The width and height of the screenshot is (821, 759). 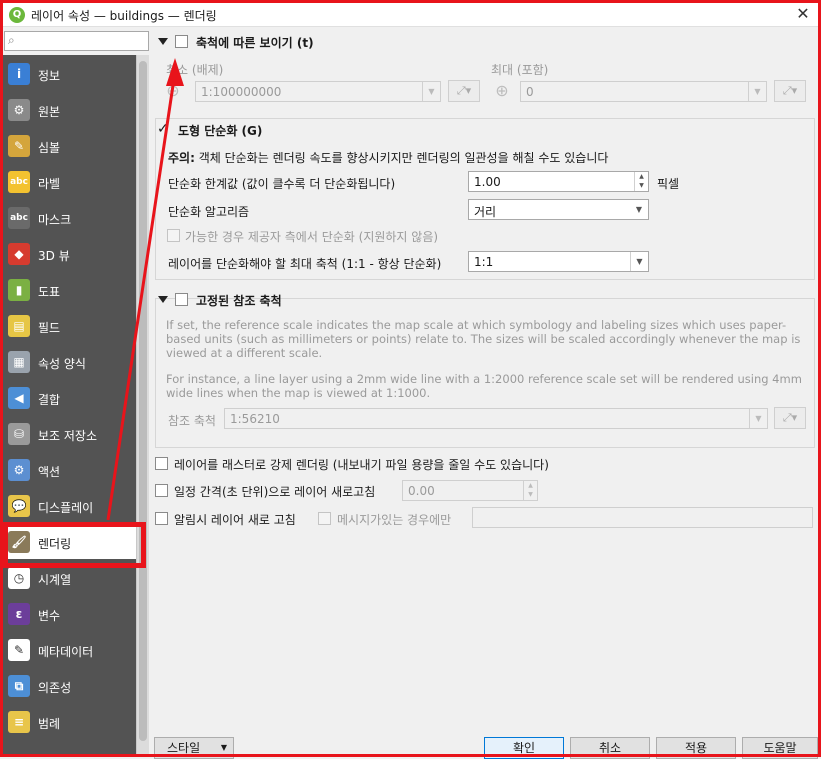 I want to click on max-scale-combo: 0 ▼, so click(x=643, y=91).